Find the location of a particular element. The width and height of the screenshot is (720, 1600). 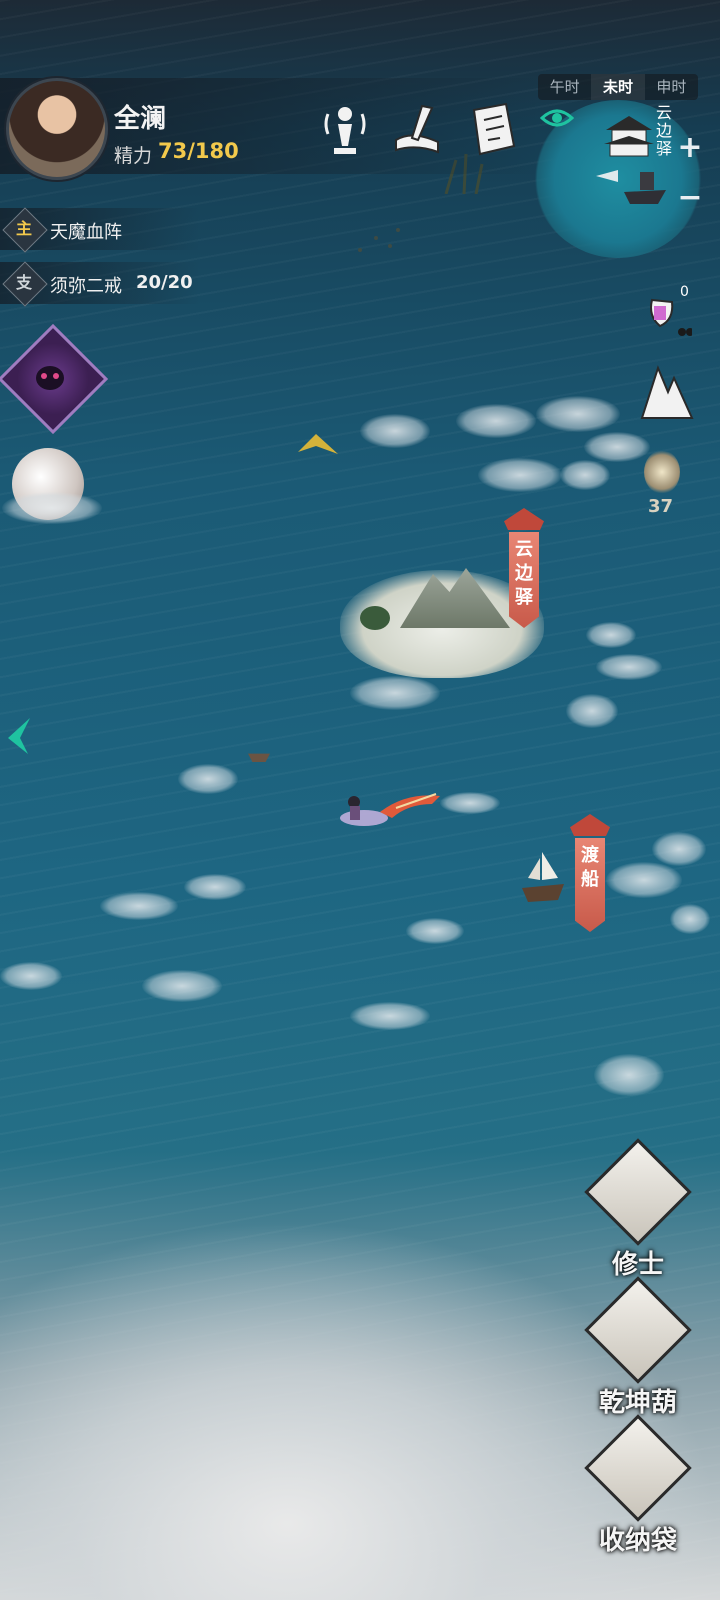

spirit-orb-icon is located at coordinates (662, 472).